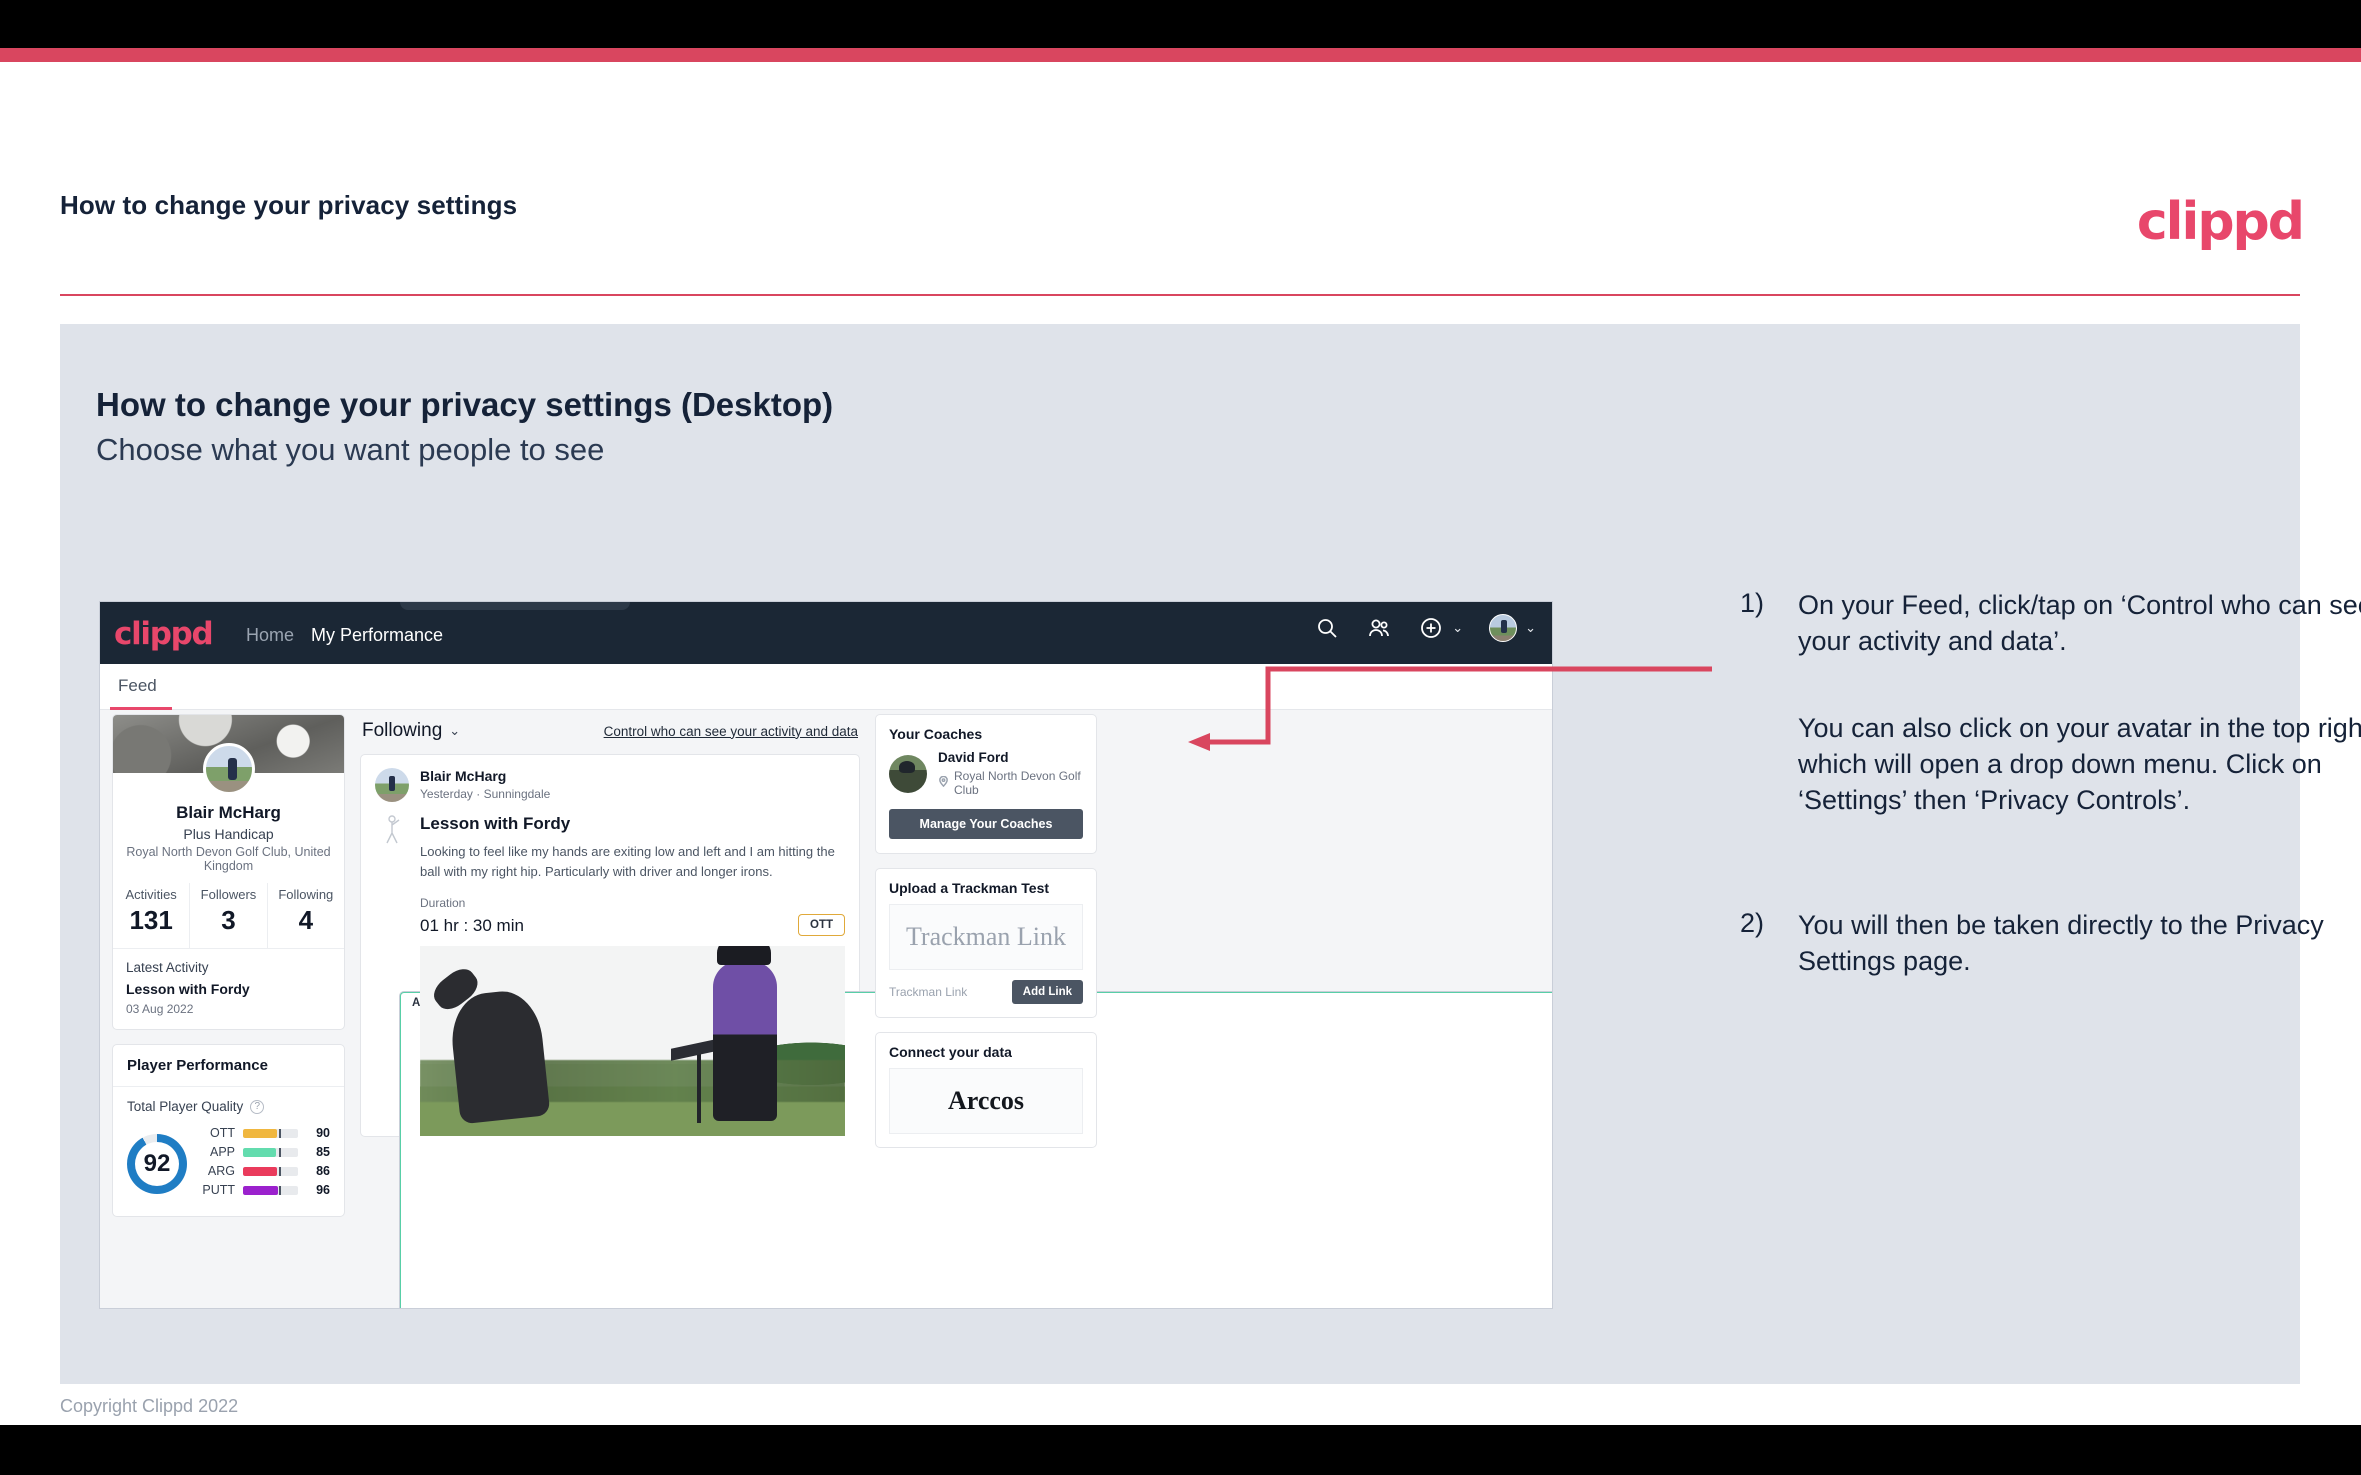  Describe the element at coordinates (402, 730) in the screenshot. I see `following-label: Following` at that location.